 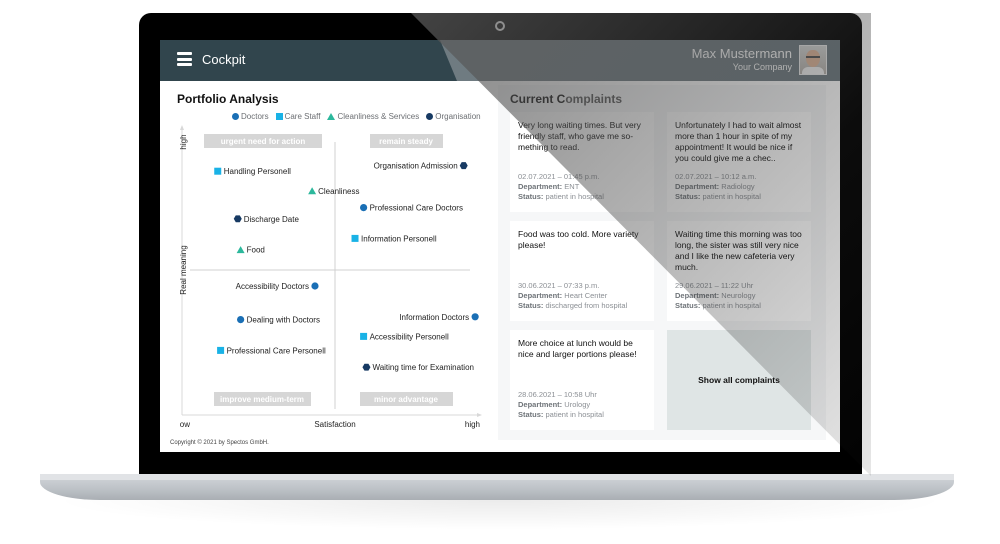 I want to click on laptop-shadow, so click(x=500, y=515).